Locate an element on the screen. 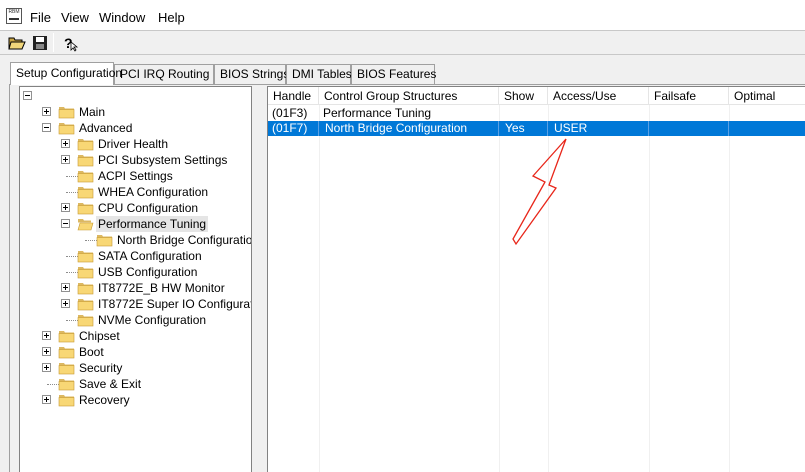 The width and height of the screenshot is (805, 472). tree-item-label: Advanced is located at coordinates (106, 128).